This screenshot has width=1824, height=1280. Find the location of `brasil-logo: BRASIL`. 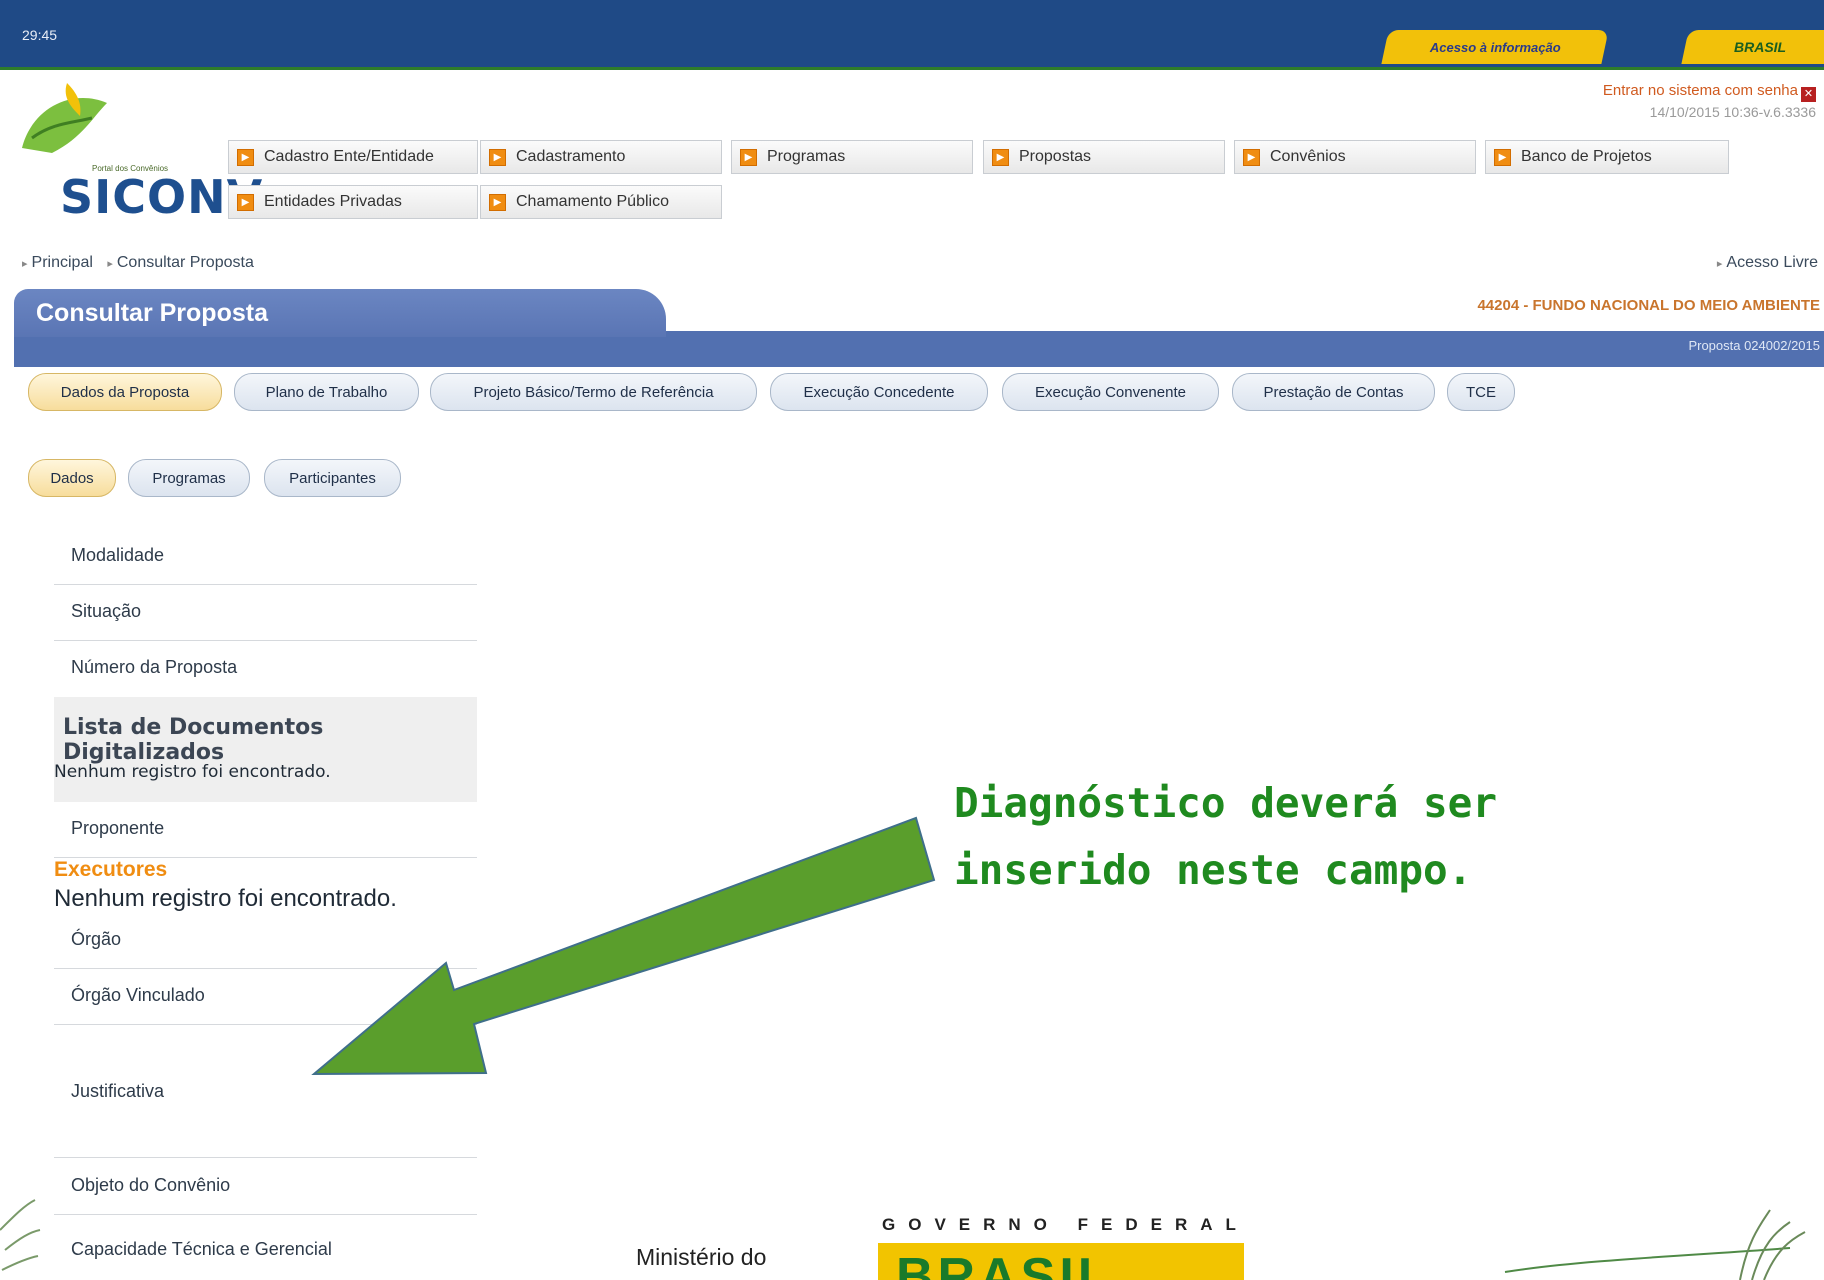

brasil-logo: BRASIL is located at coordinates (1061, 1261).